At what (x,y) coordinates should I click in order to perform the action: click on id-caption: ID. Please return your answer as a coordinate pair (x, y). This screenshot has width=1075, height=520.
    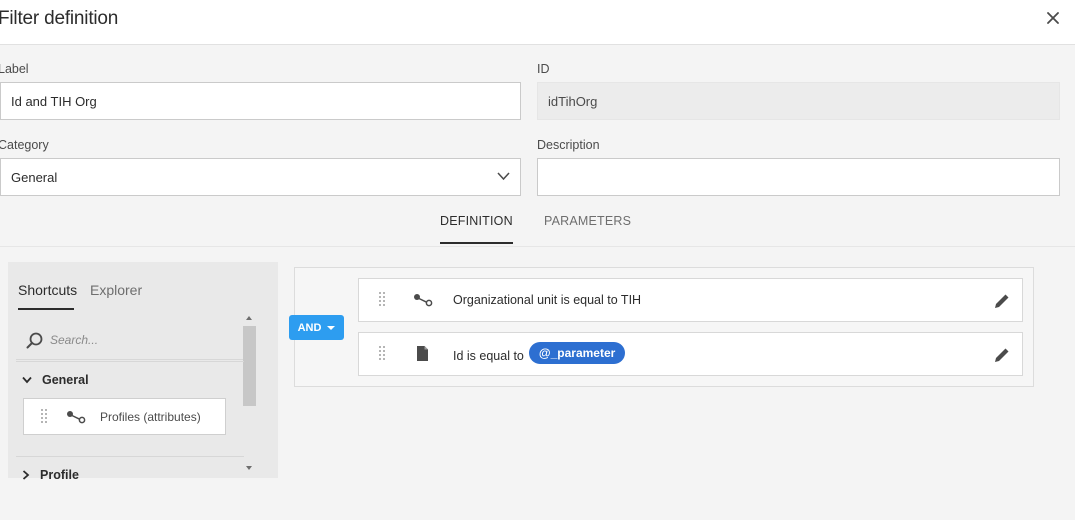
    Looking at the image, I should click on (543, 69).